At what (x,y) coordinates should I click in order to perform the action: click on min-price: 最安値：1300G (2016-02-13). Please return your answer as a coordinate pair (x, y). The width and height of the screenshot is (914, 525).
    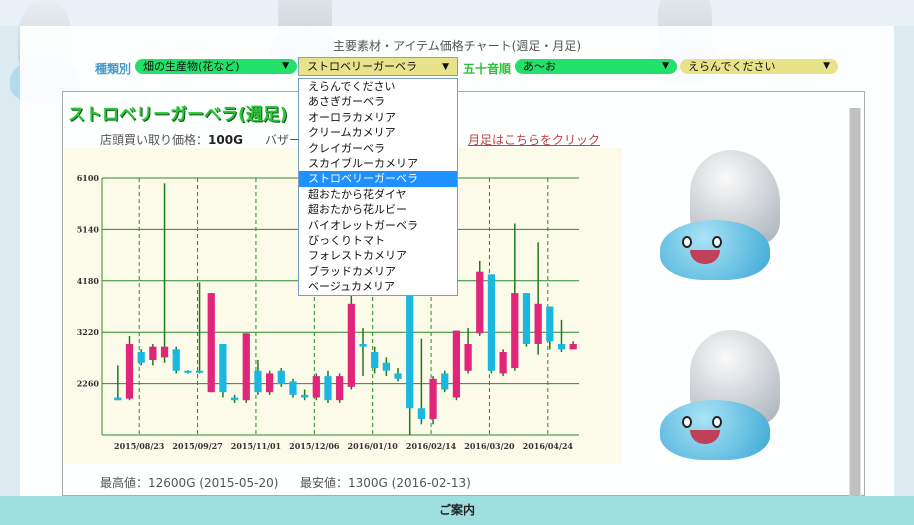
    Looking at the image, I should click on (385, 482).